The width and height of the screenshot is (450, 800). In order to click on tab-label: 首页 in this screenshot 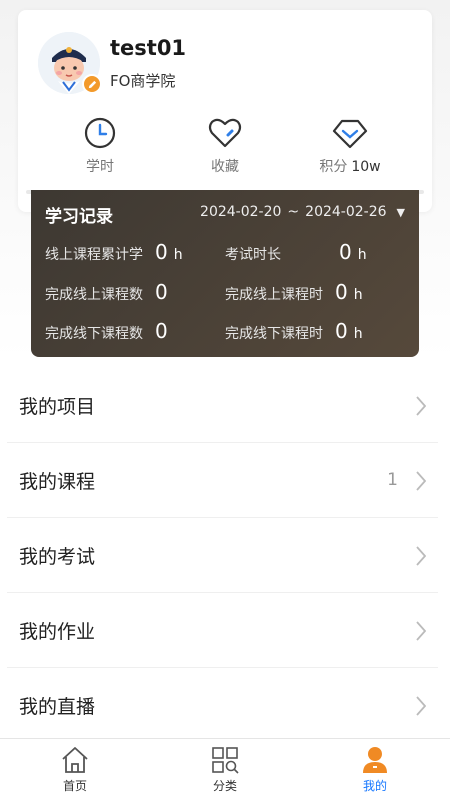, I will do `click(74, 786)`.